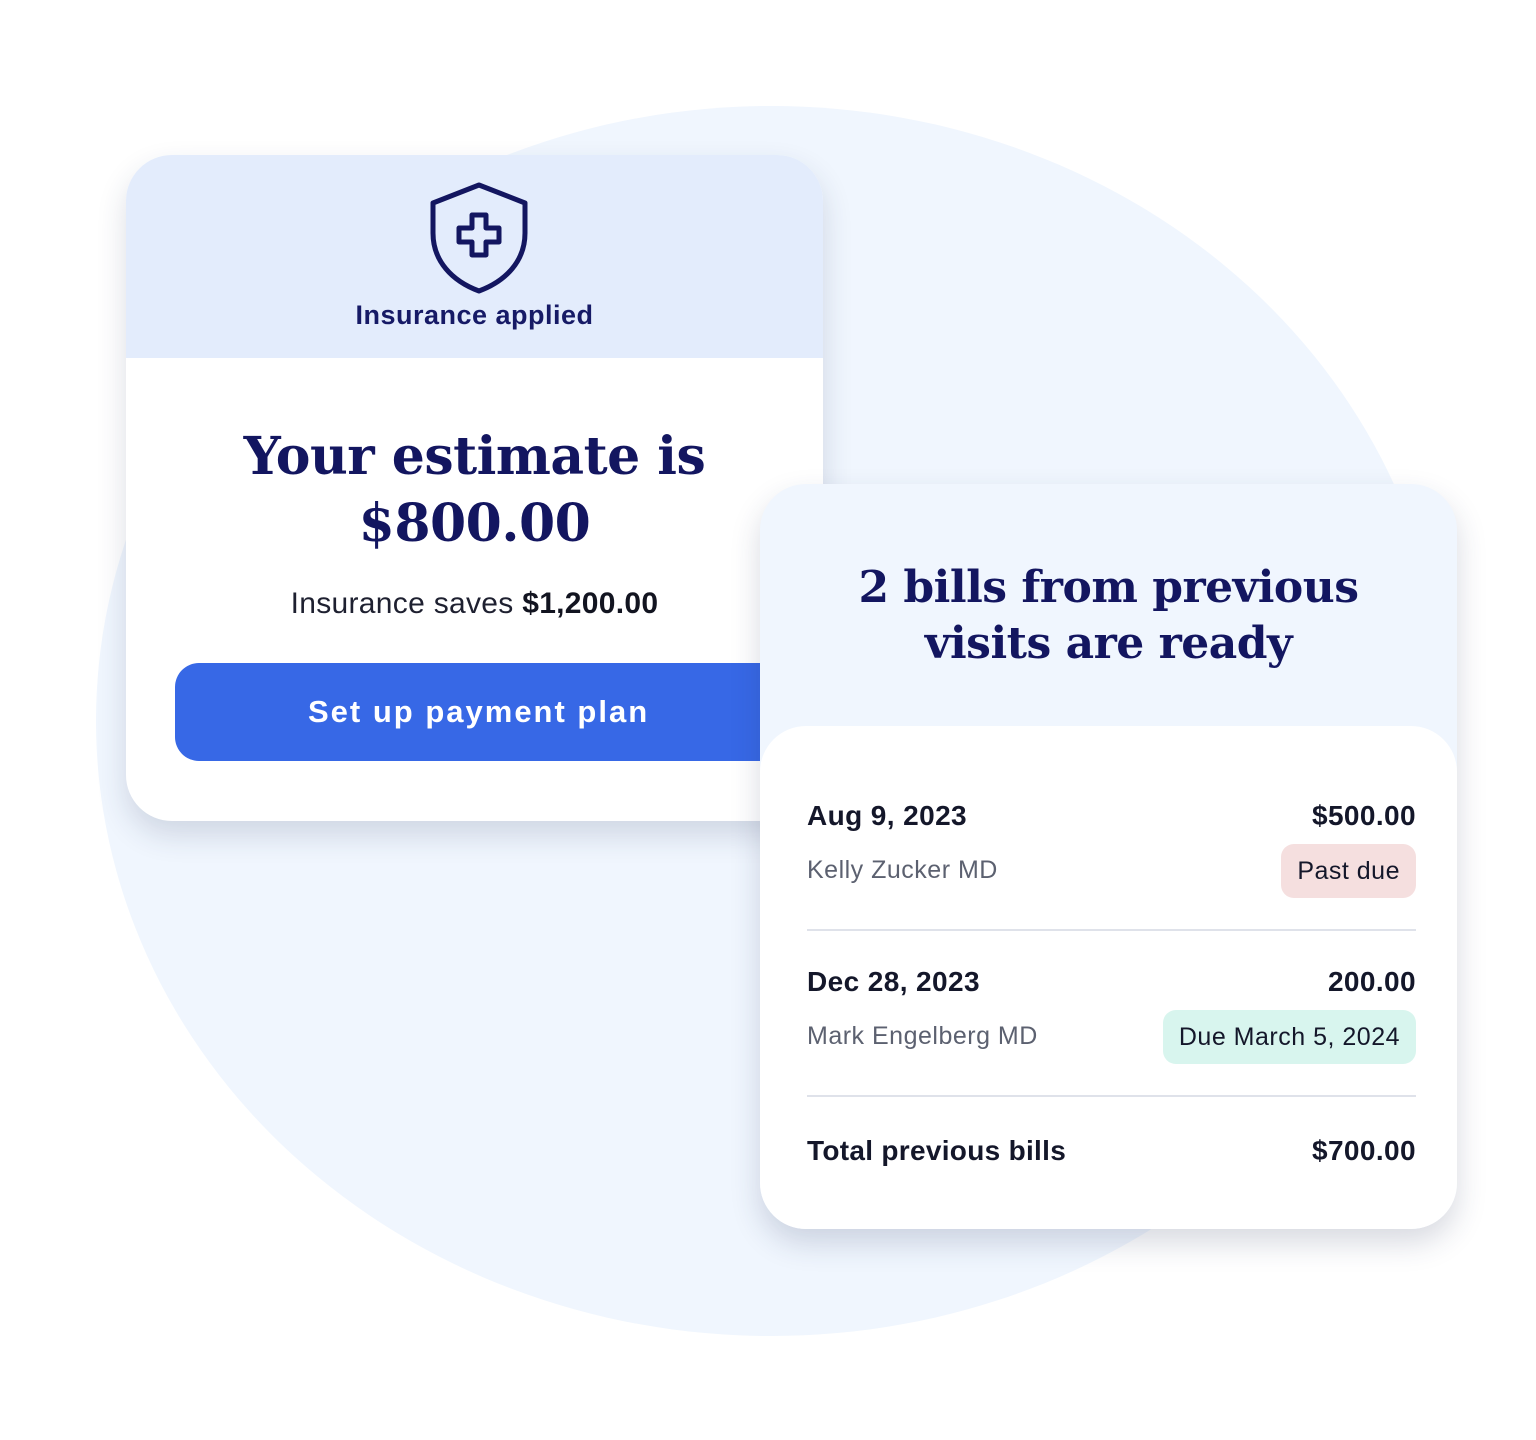 This screenshot has width=1536, height=1440. What do you see at coordinates (1108, 587) in the screenshot?
I see `bills-title-line1: 2 bills from previous` at bounding box center [1108, 587].